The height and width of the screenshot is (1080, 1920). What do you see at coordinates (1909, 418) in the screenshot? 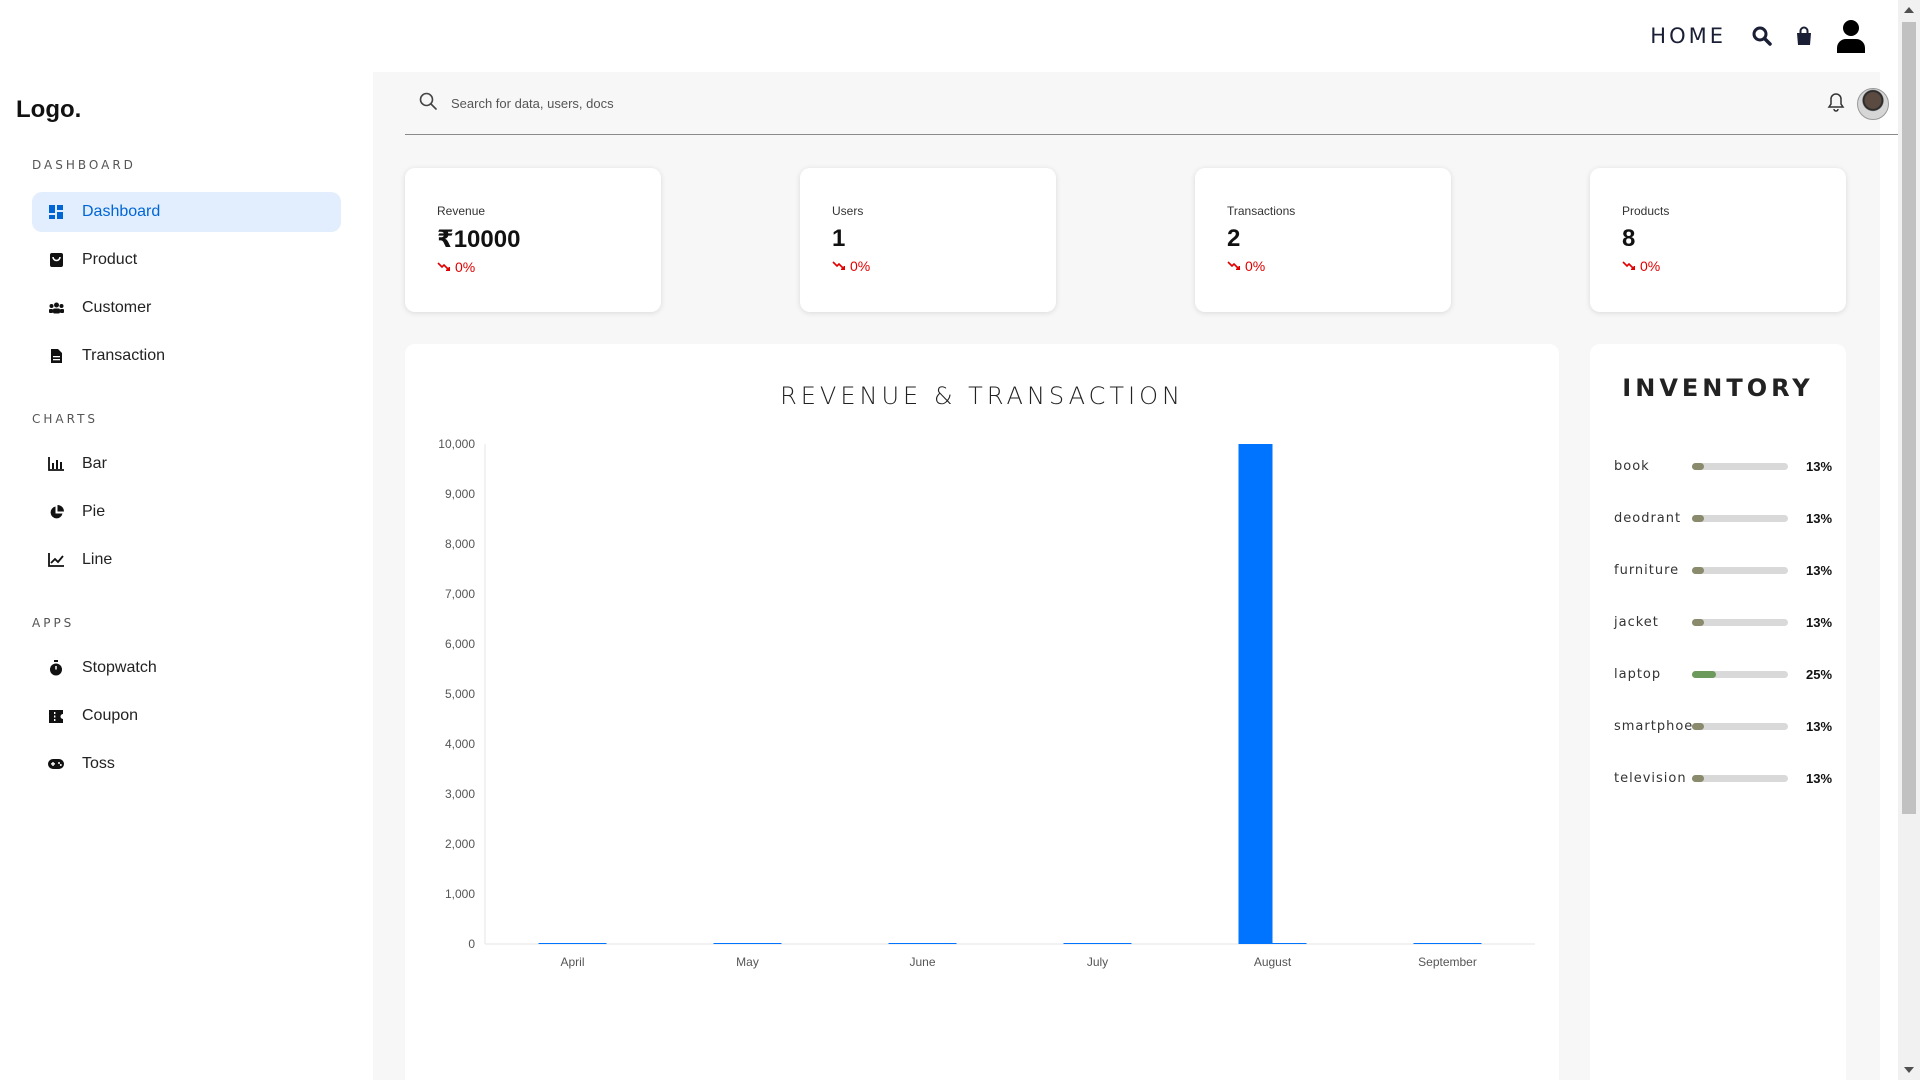
I see `scrollbar-thumb` at bounding box center [1909, 418].